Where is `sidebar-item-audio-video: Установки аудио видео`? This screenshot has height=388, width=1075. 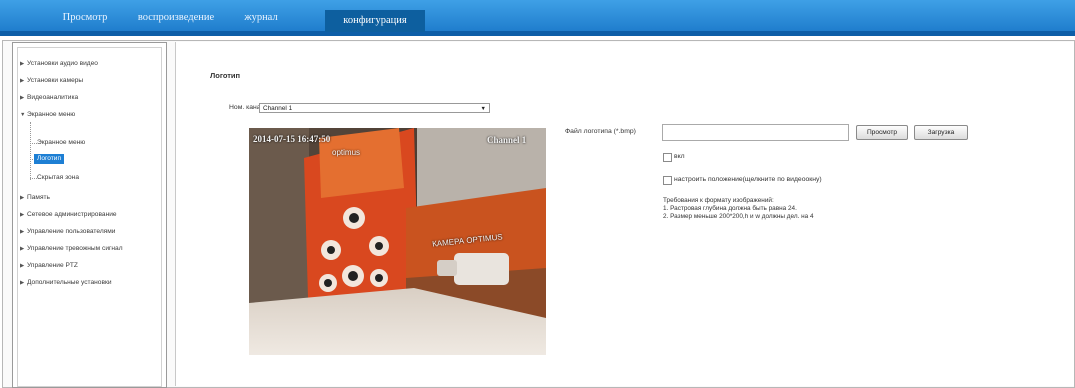 sidebar-item-audio-video: Установки аудио видео is located at coordinates (62, 64).